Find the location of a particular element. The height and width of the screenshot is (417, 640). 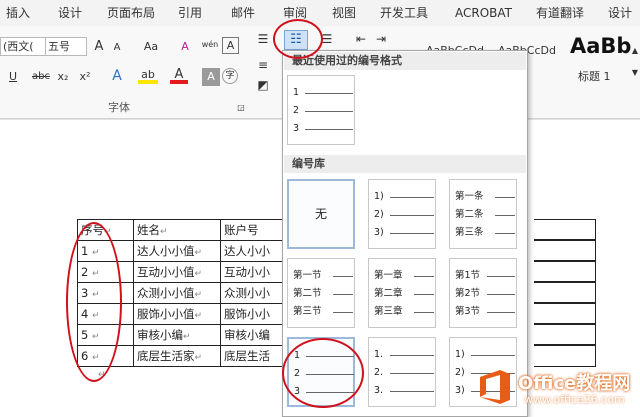

numbering-dot-tile: 1. 2. 3. is located at coordinates (402, 372).